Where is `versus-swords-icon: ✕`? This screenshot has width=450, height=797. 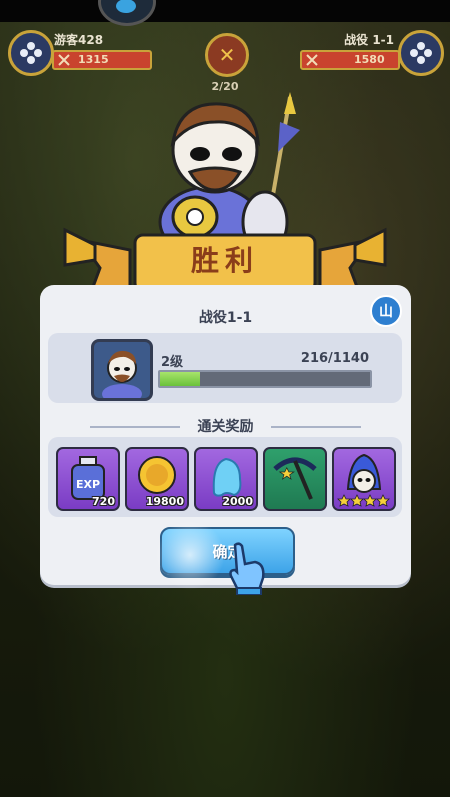 versus-swords-icon: ✕ is located at coordinates (227, 55).